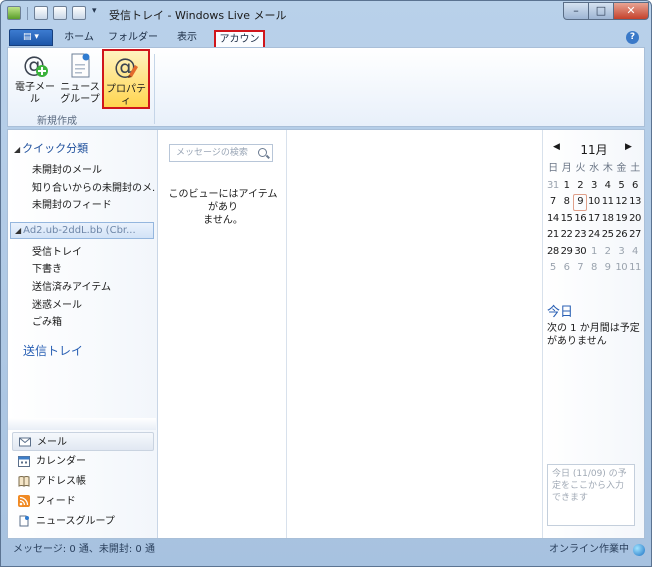 Image resolution: width=652 pixels, height=567 pixels. Describe the element at coordinates (556, 147) in the screenshot. I see `previous-month-icon: ◀` at that location.